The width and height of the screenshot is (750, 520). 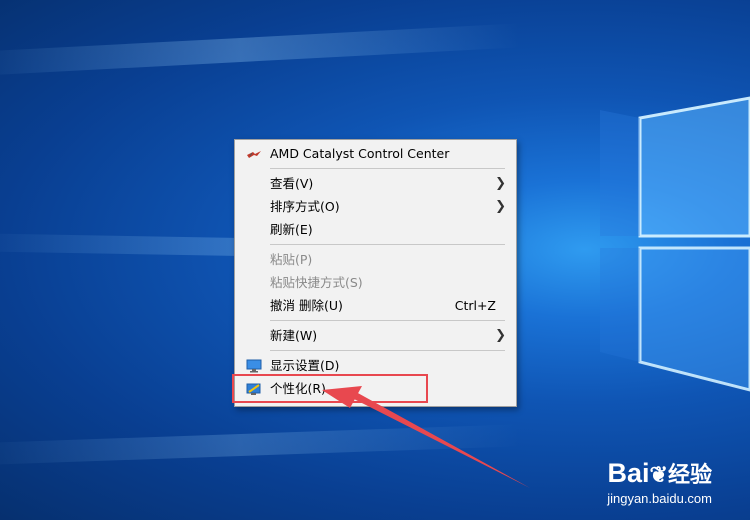 What do you see at coordinates (360, 153) in the screenshot?
I see `menu-item-label: AMD Catalyst Control Center` at bounding box center [360, 153].